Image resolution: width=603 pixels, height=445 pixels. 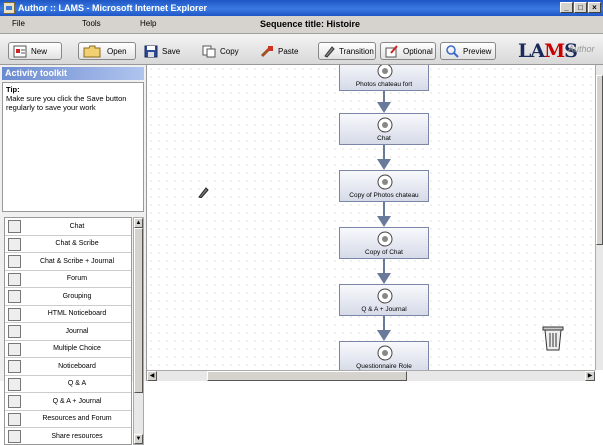 I want to click on canvas-vertical-scrollbar, so click(x=599, y=217).